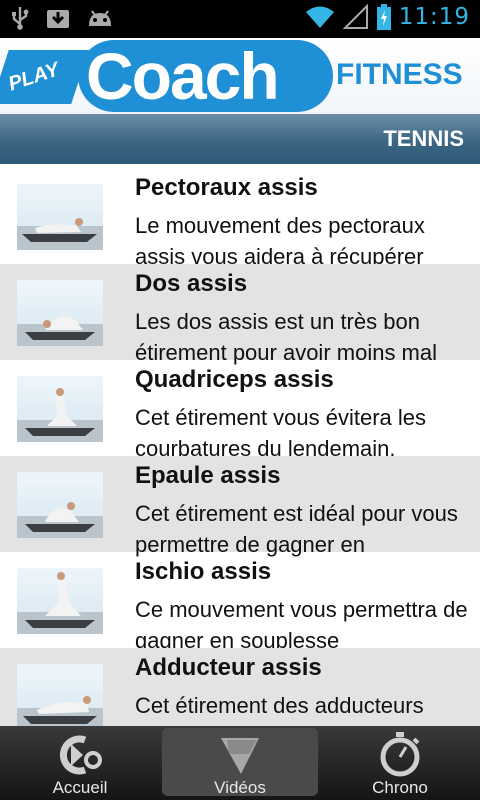  What do you see at coordinates (80, 787) in the screenshot?
I see `tab-label: Accueil` at bounding box center [80, 787].